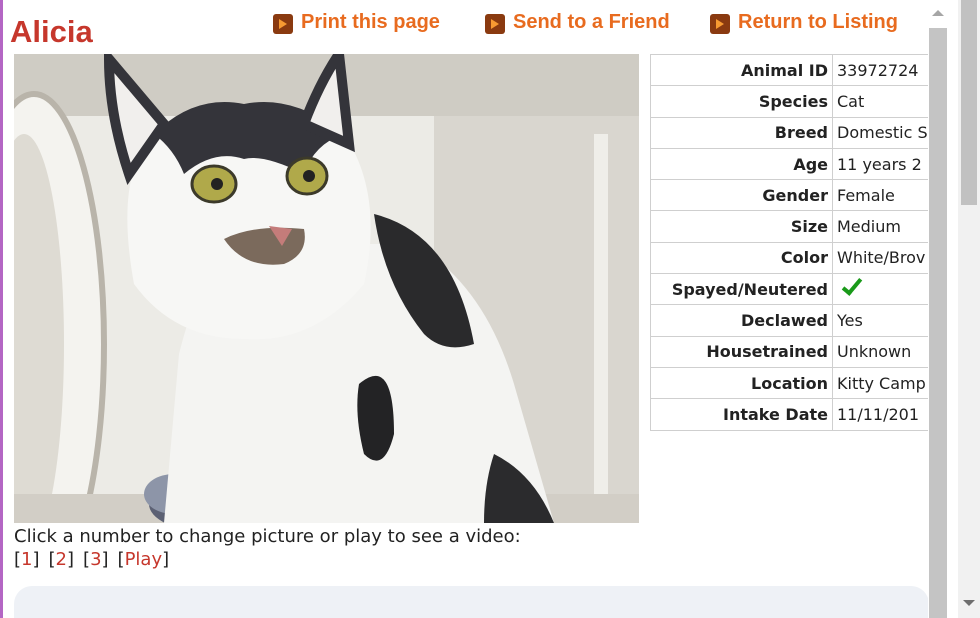 The height and width of the screenshot is (618, 980). What do you see at coordinates (51, 31) in the screenshot?
I see `page-title: Alicia` at bounding box center [51, 31].